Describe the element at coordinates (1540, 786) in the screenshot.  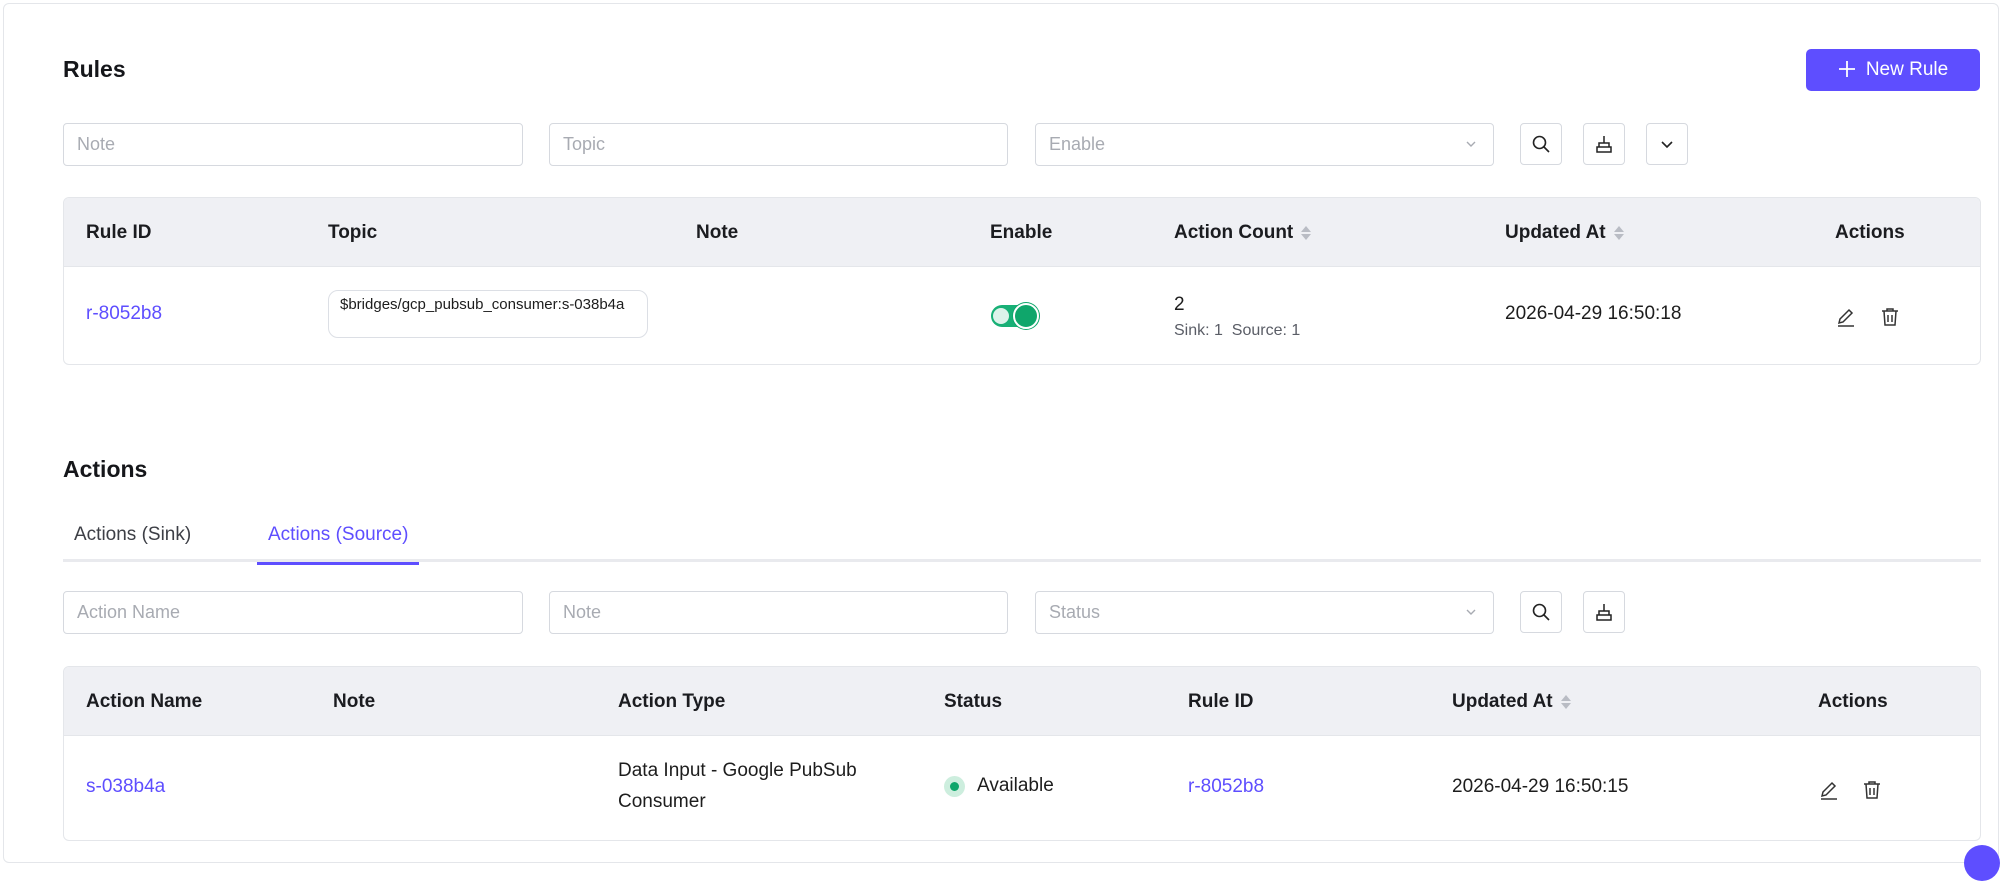
I see `action-updated-at: 2026-04-29 16:50:15` at that location.